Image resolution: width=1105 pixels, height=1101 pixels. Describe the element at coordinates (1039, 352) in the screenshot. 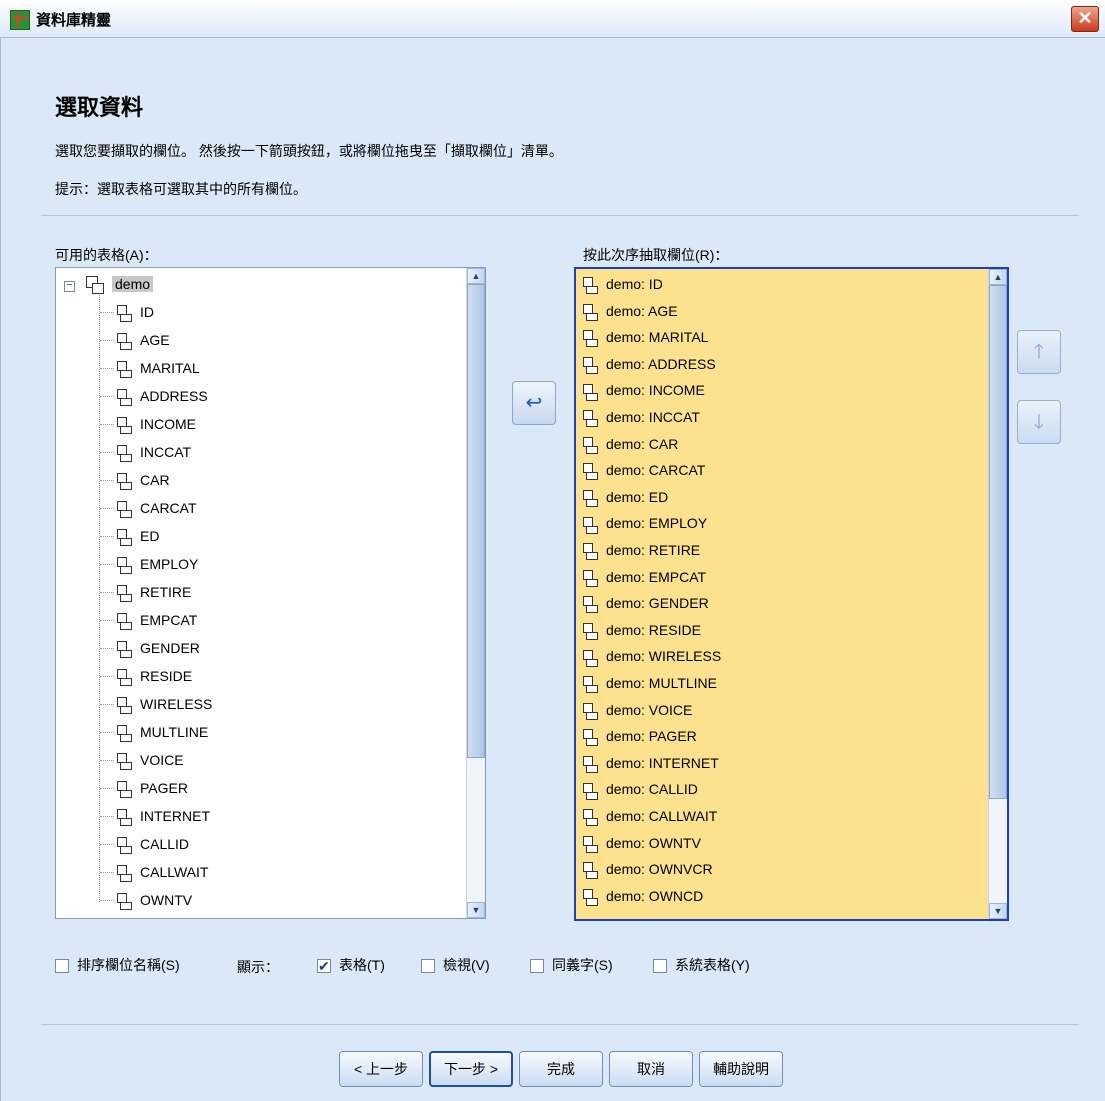

I see `move-up-button: 🡑` at that location.